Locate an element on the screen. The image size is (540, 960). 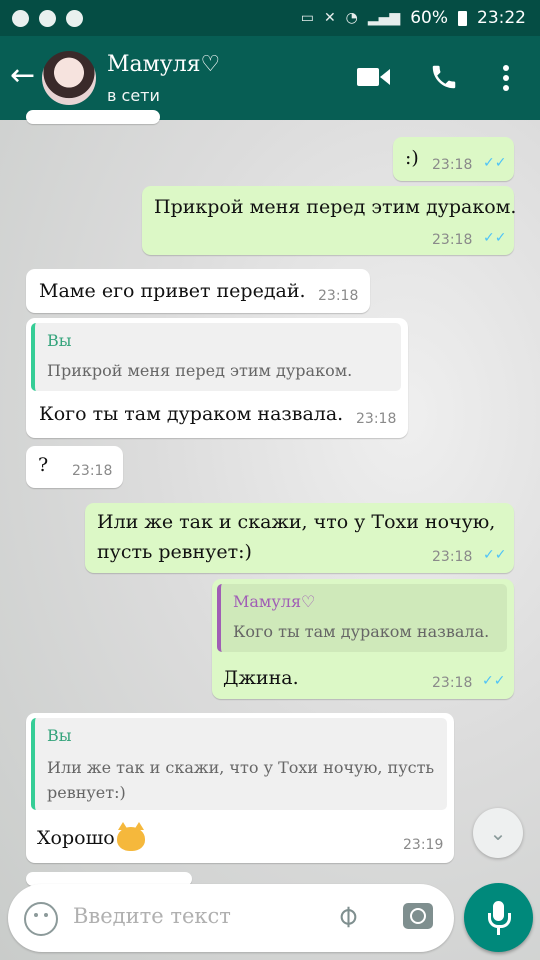
status-bar: ▭ ✕ ◔ ▂▄▆ 60% 23:22 is located at coordinates (270, 18).